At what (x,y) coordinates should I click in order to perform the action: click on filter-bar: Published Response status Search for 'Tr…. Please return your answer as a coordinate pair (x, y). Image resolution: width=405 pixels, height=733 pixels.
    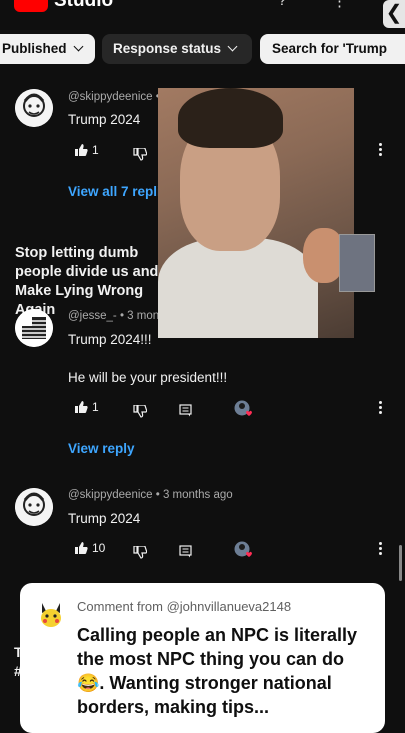
    Looking at the image, I should click on (202, 50).